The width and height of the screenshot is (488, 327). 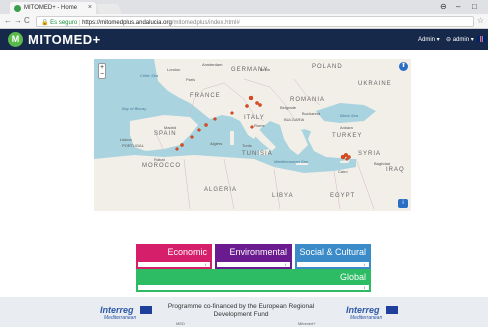 I want to click on map-label: Madrid, so click(x=170, y=127).